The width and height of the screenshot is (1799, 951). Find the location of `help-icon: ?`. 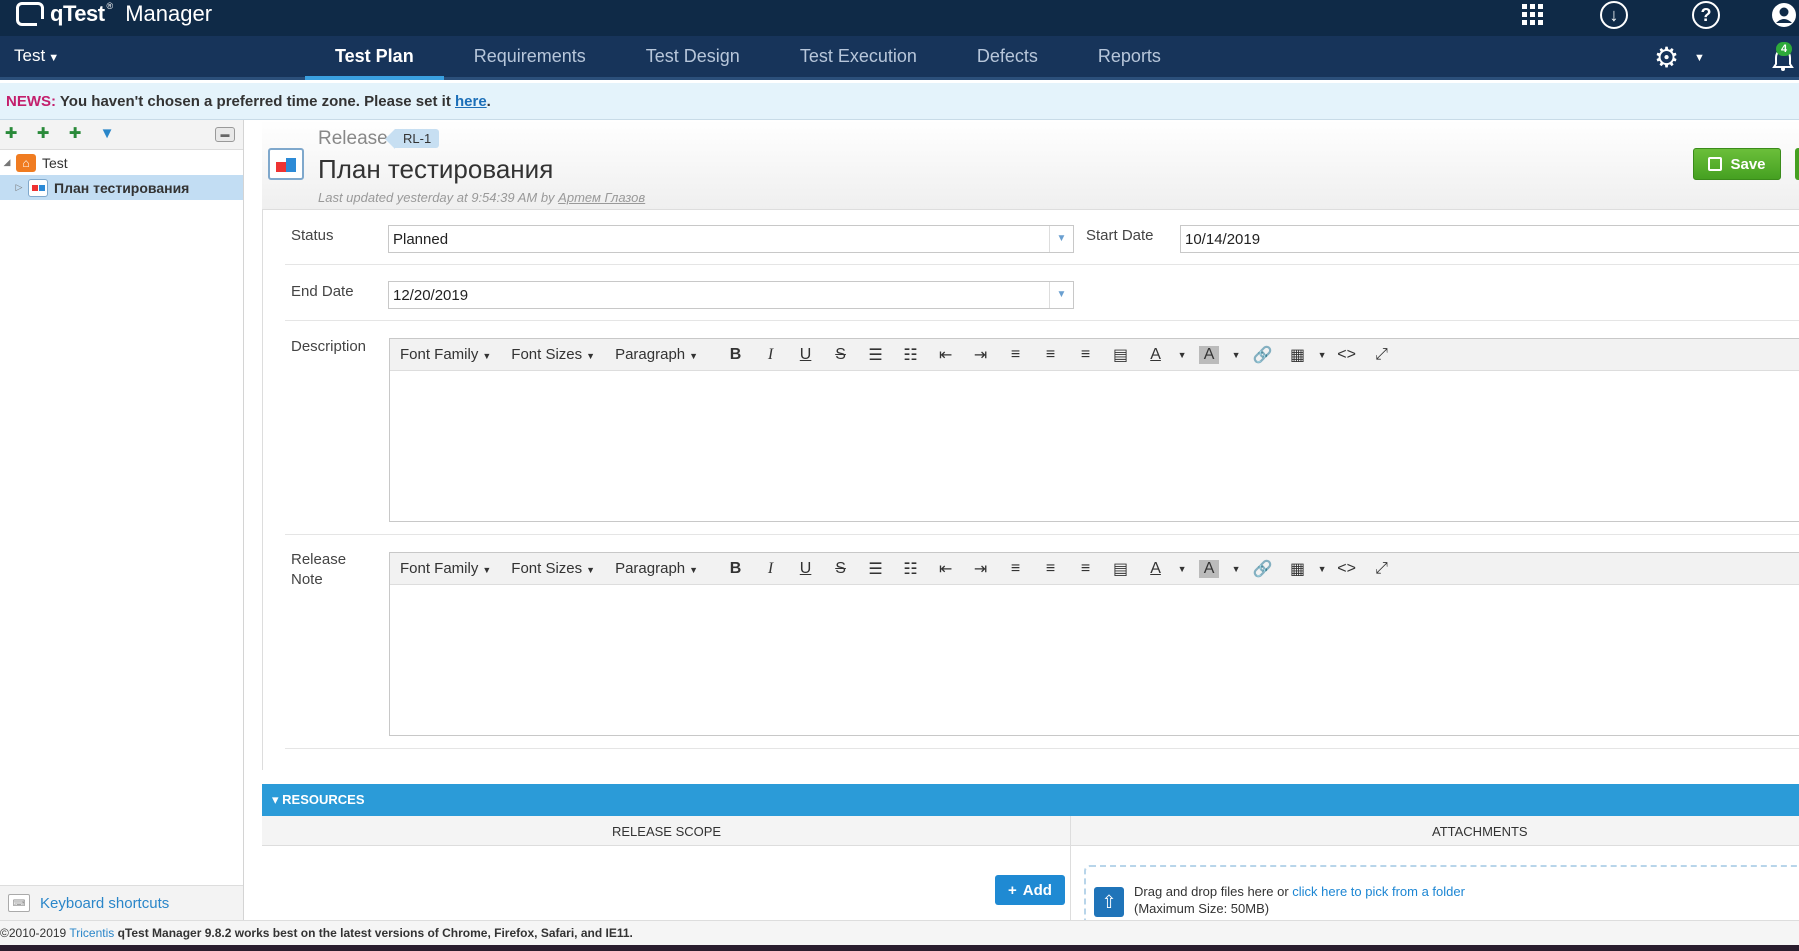

help-icon: ? is located at coordinates (1706, 15).